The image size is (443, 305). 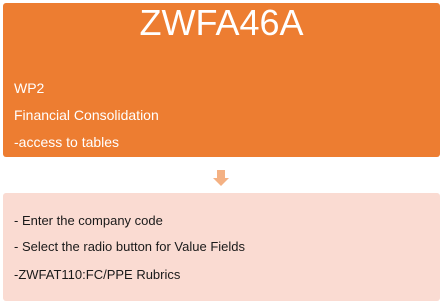 What do you see at coordinates (88, 220) in the screenshot?
I see `instruction-step-1: - Enter the company code` at bounding box center [88, 220].